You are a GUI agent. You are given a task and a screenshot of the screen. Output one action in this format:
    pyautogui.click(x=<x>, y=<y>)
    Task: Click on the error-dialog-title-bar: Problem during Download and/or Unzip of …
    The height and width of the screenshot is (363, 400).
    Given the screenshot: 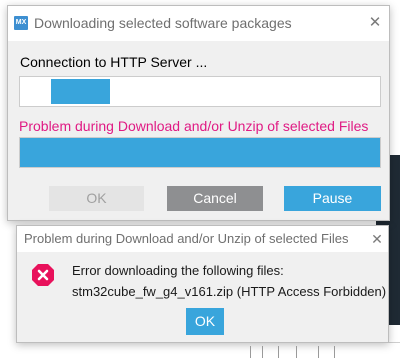 What is the action you would take?
    pyautogui.click(x=202, y=239)
    